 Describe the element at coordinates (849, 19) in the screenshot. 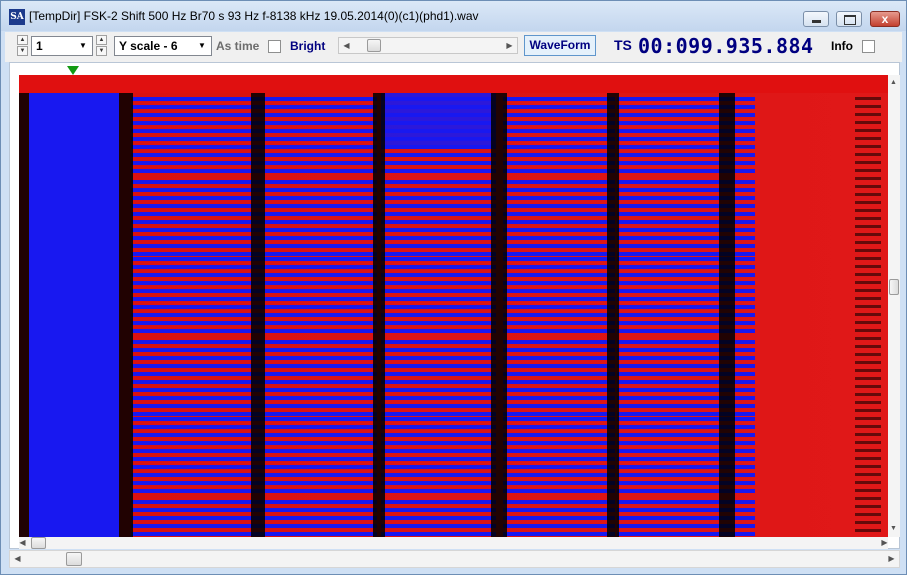

I see `maximize-button` at that location.